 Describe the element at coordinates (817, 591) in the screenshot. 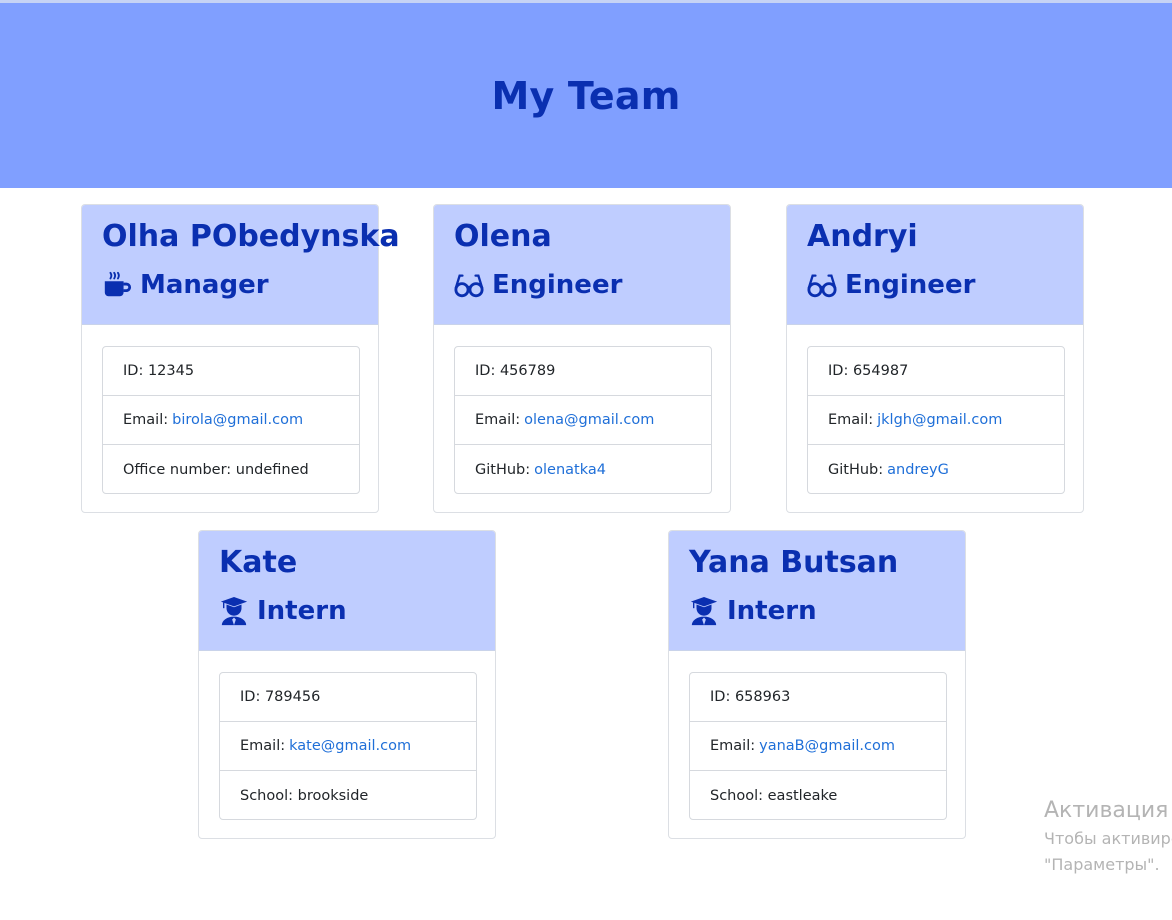

I see `card-header: Yana Butsan Intern` at that location.